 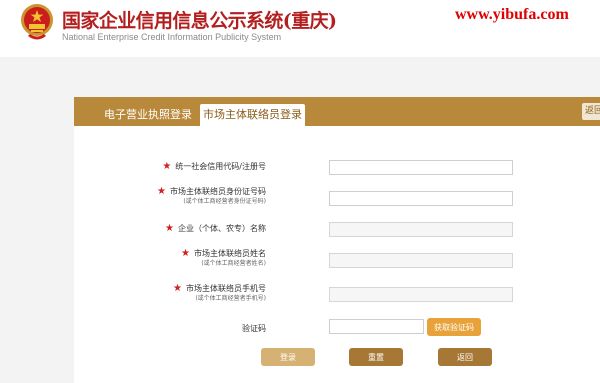 I want to click on back-top-button: 返回, so click(x=591, y=111).